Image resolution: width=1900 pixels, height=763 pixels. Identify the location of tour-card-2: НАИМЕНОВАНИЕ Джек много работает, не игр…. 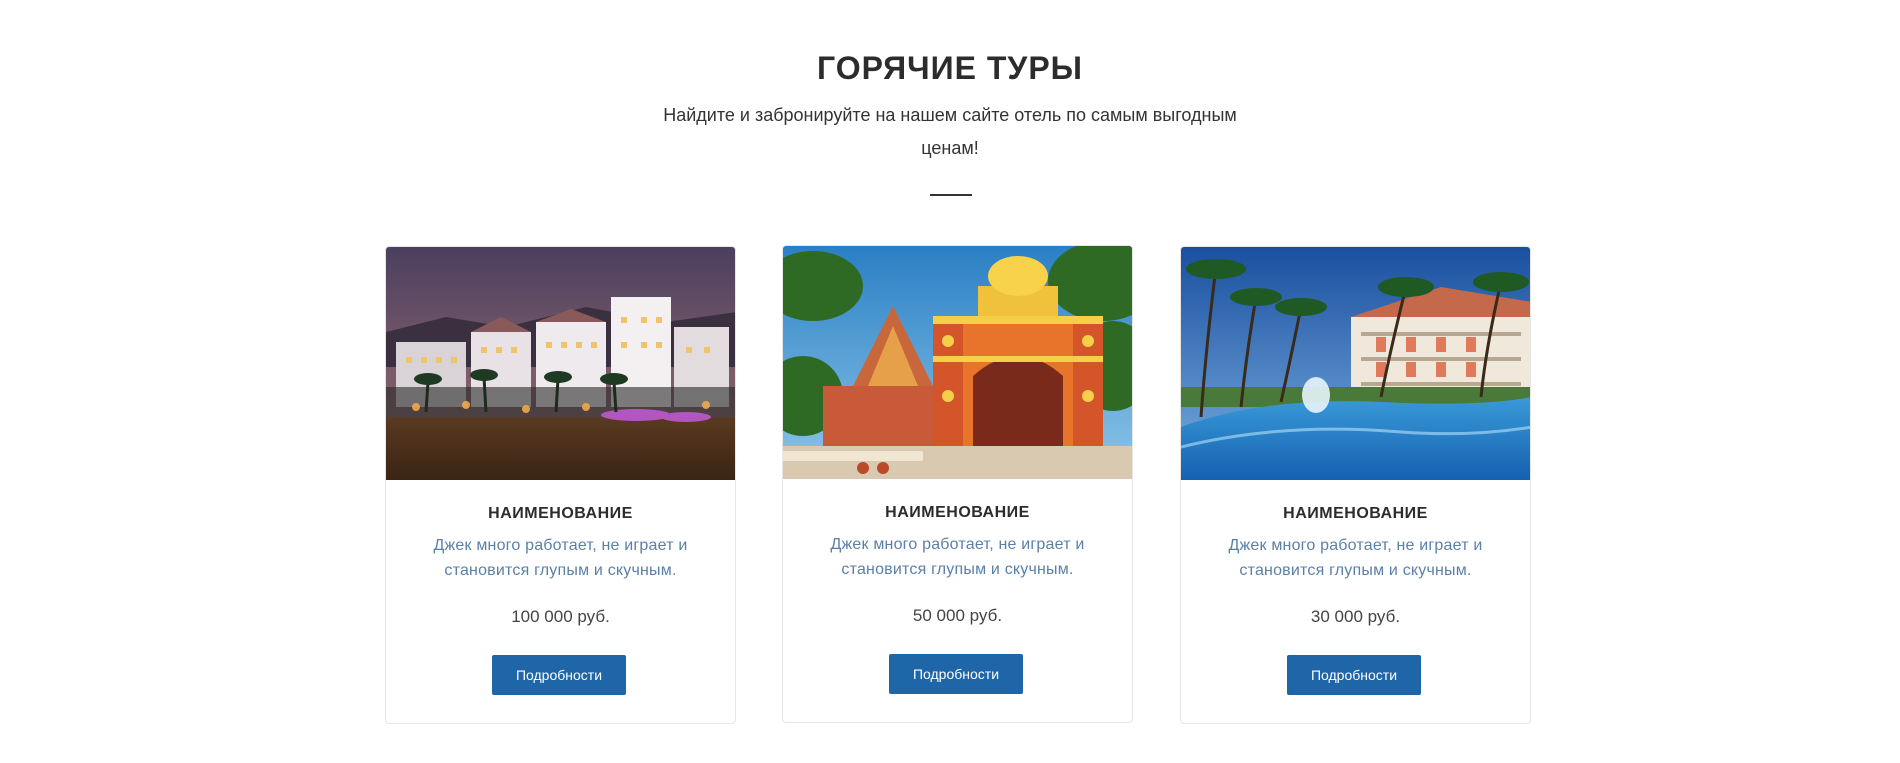
(957, 484).